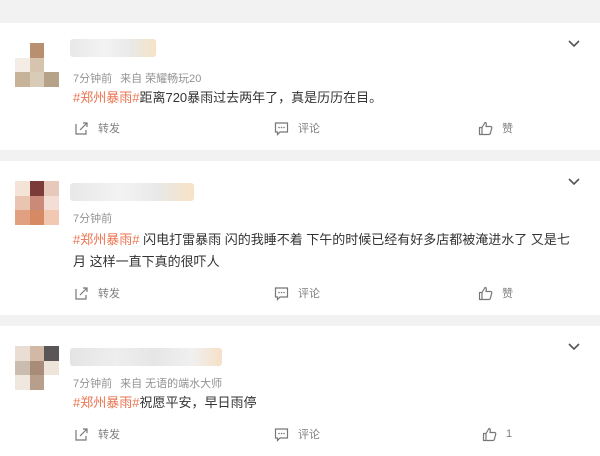 The image size is (600, 456). I want to click on action-bar: 转发 评论 1, so click(300, 434).